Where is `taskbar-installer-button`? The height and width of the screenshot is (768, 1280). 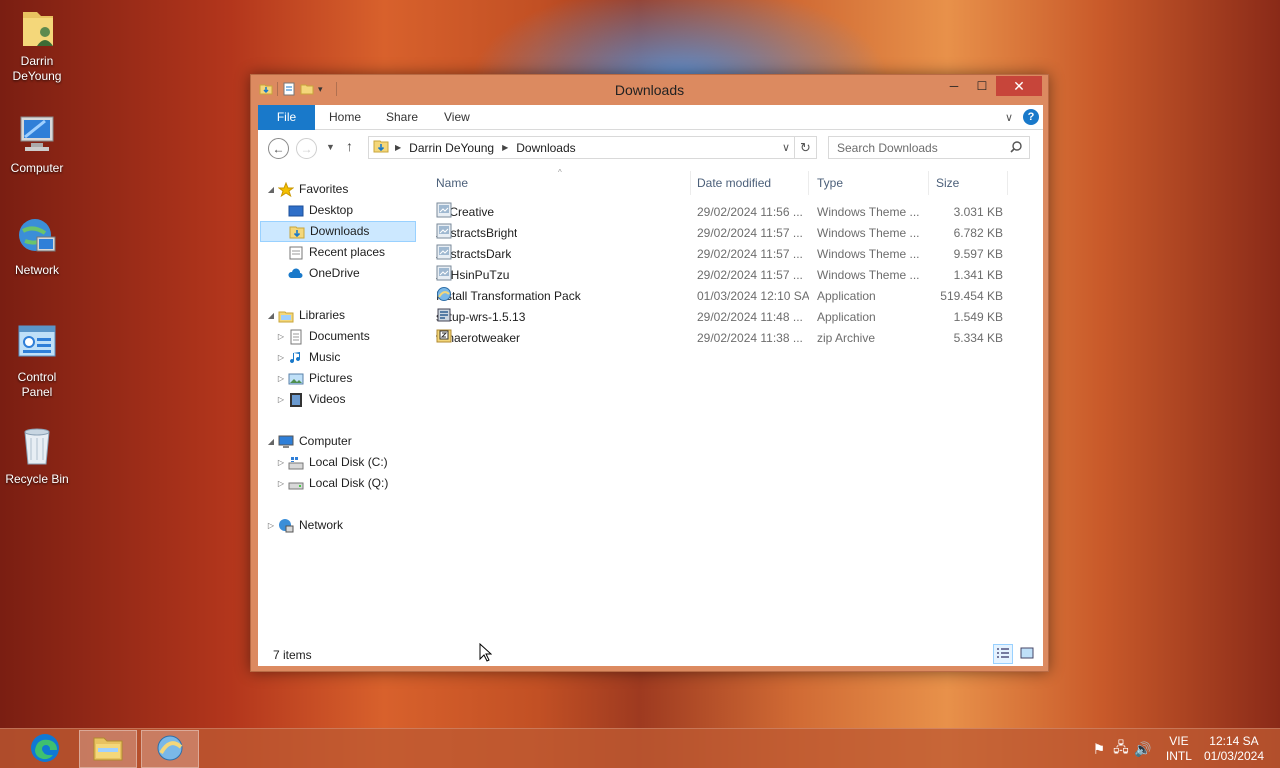 taskbar-installer-button is located at coordinates (170, 749).